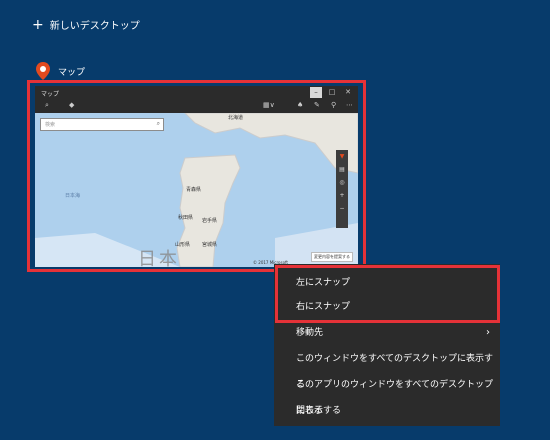  I want to click on minimize-icon: –, so click(316, 92).